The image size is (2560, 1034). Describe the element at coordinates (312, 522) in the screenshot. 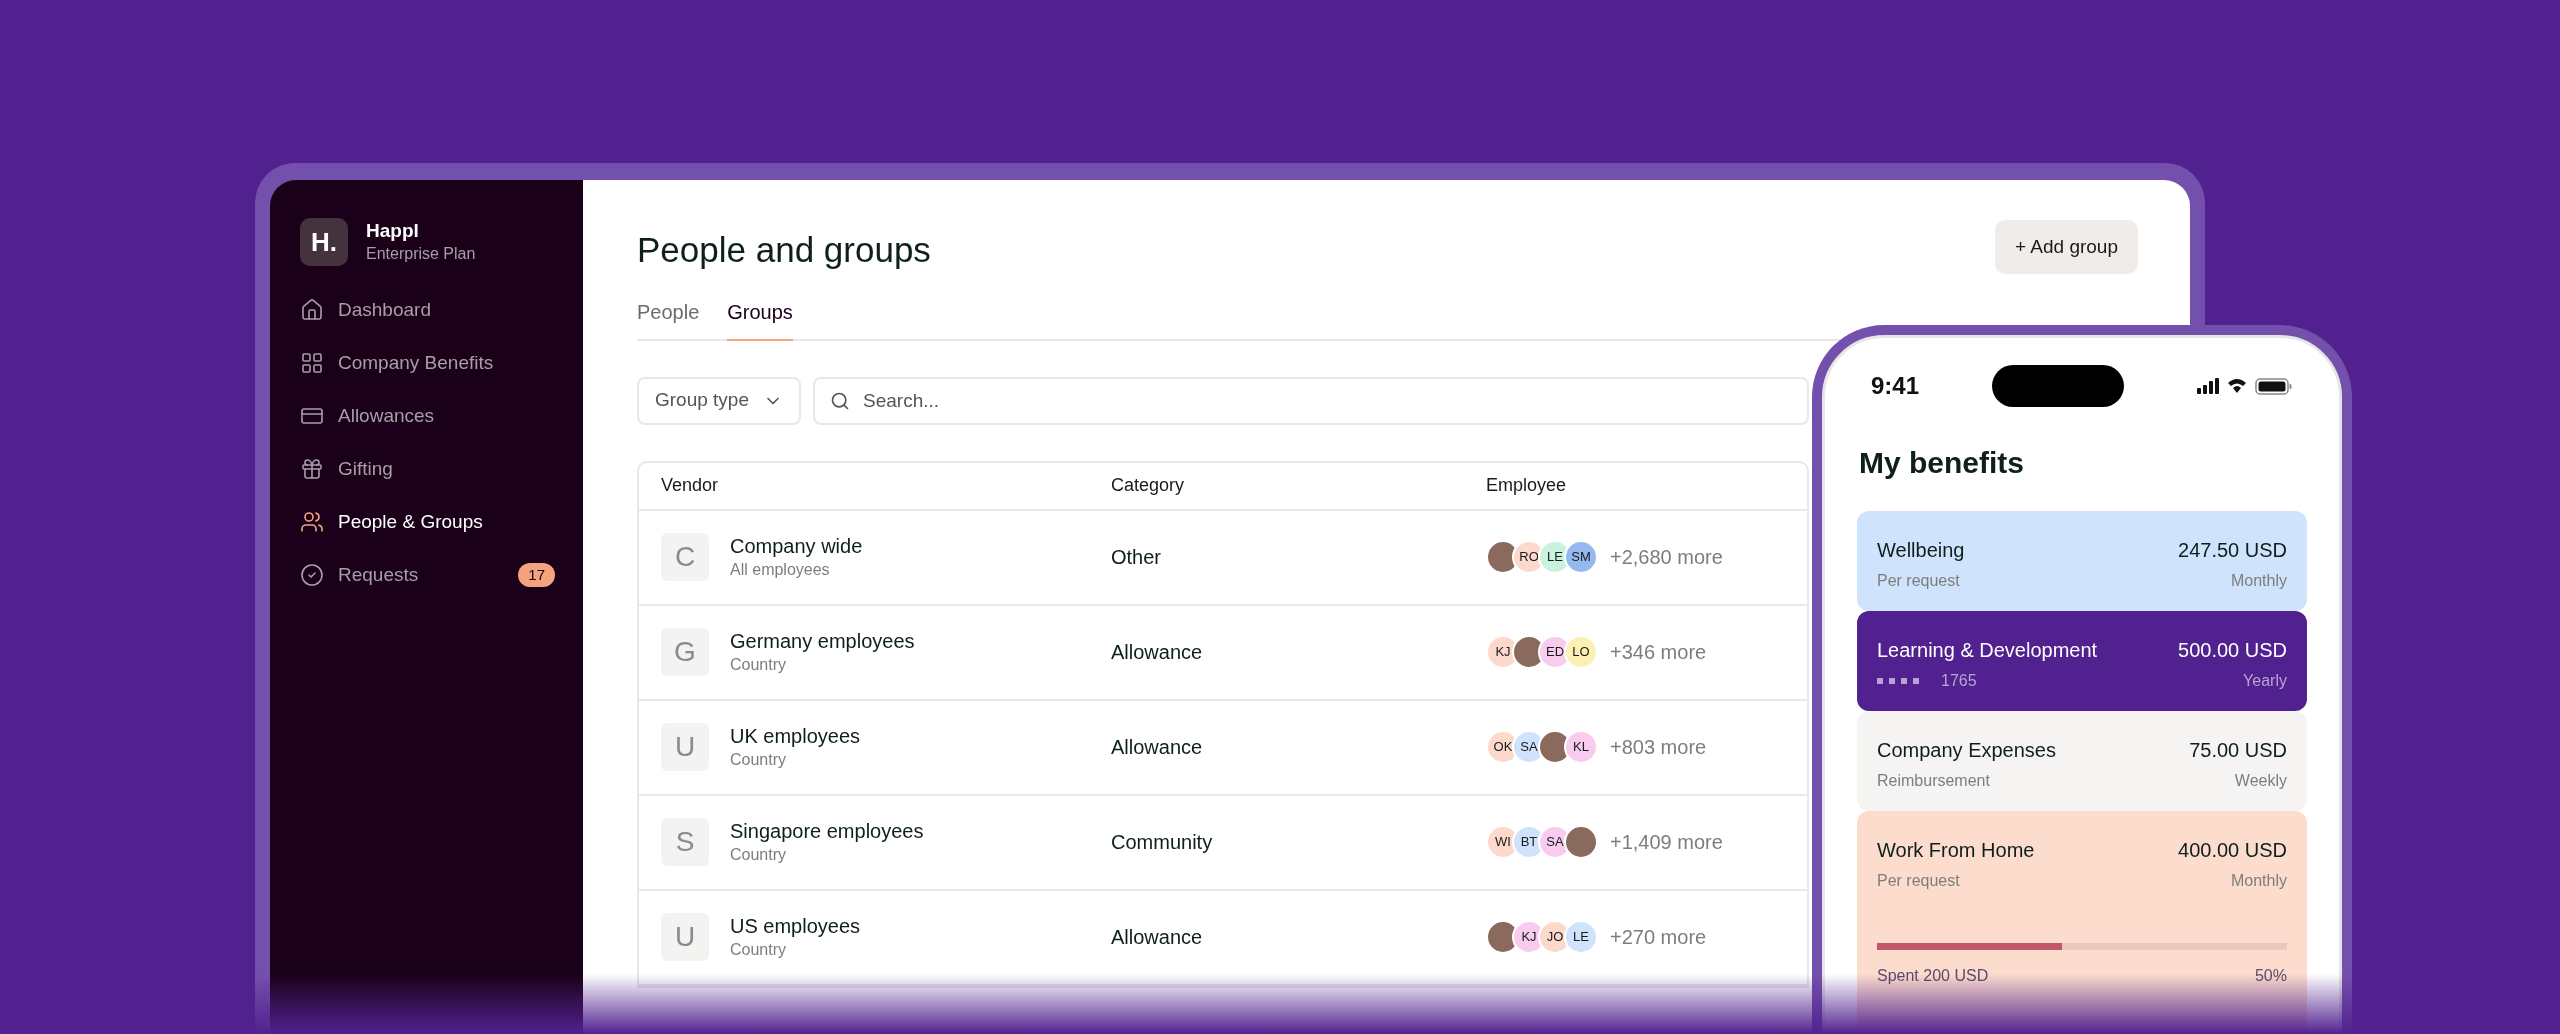

I see `people-icon` at that location.